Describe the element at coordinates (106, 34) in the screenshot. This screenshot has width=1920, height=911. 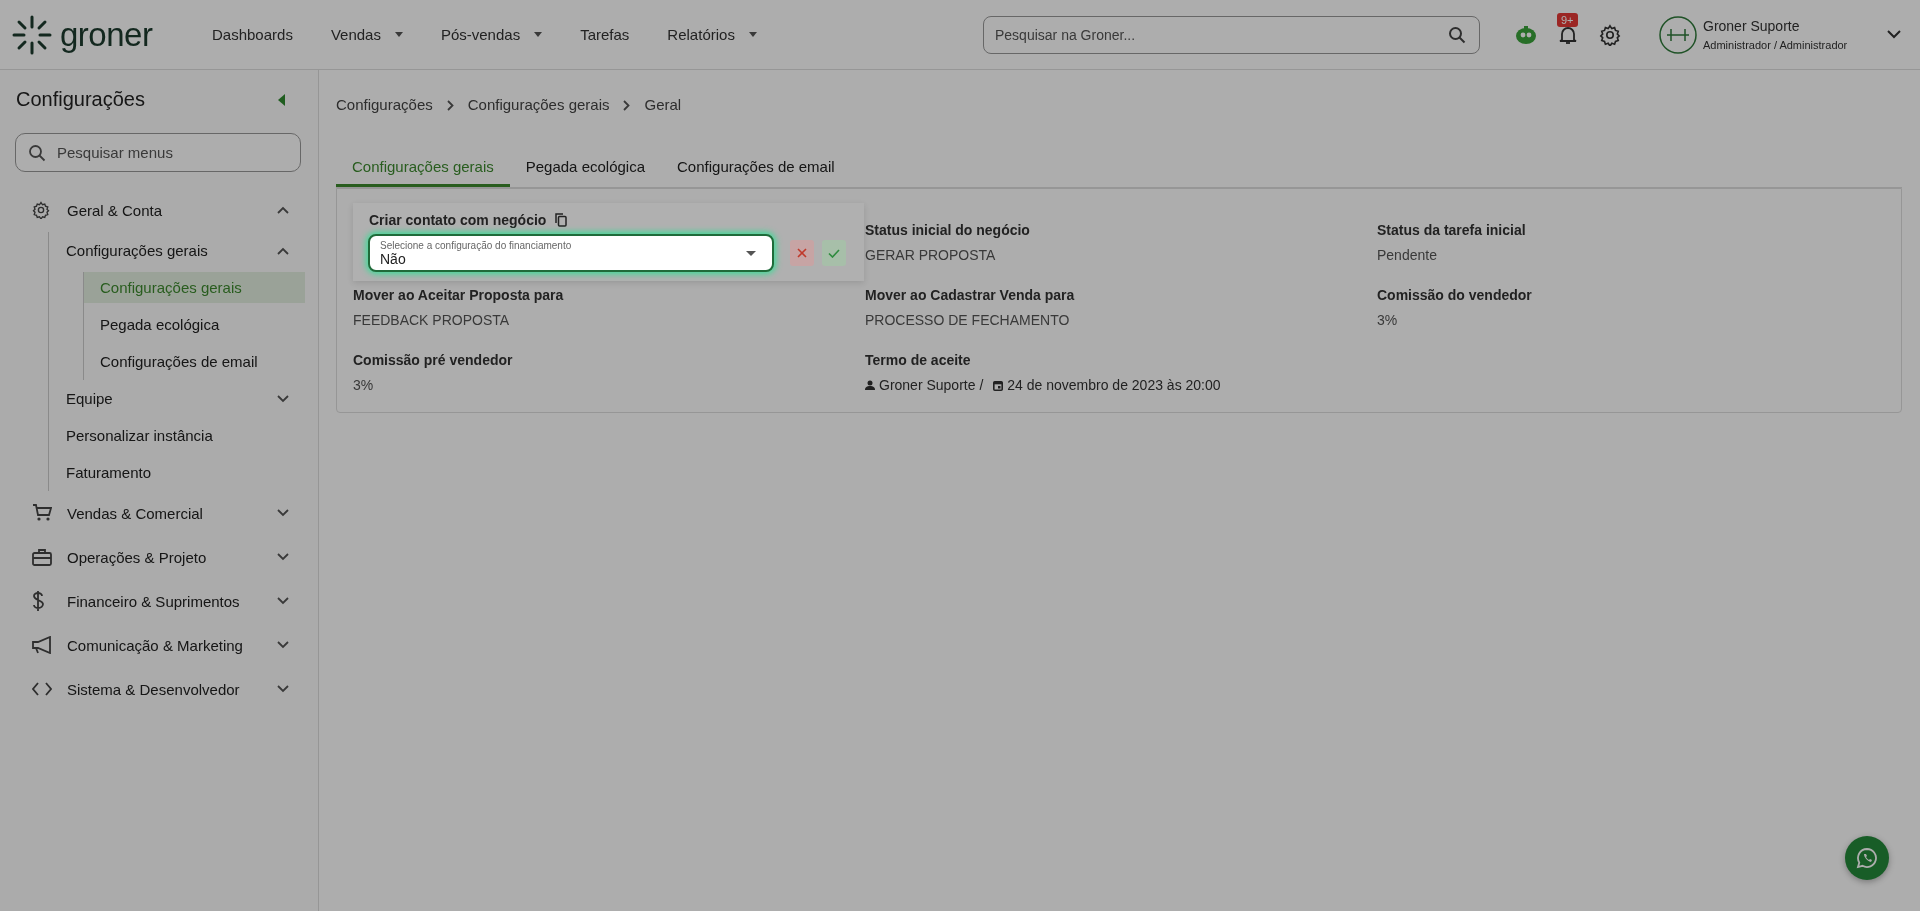
I see `logo-text: groner` at that location.